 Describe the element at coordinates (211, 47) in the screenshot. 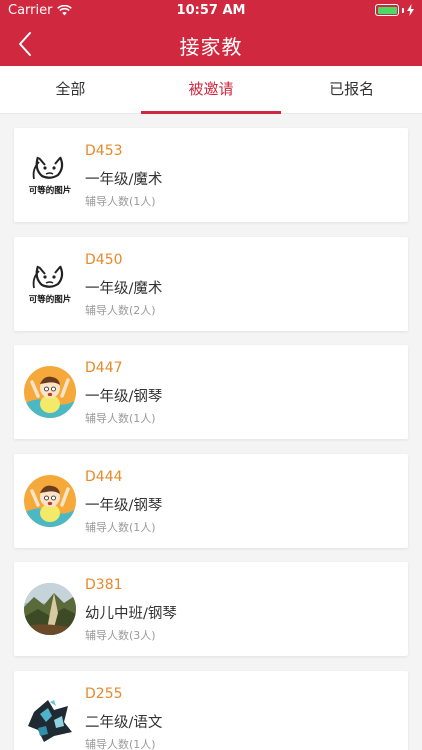

I see `page-title: 接家教` at that location.